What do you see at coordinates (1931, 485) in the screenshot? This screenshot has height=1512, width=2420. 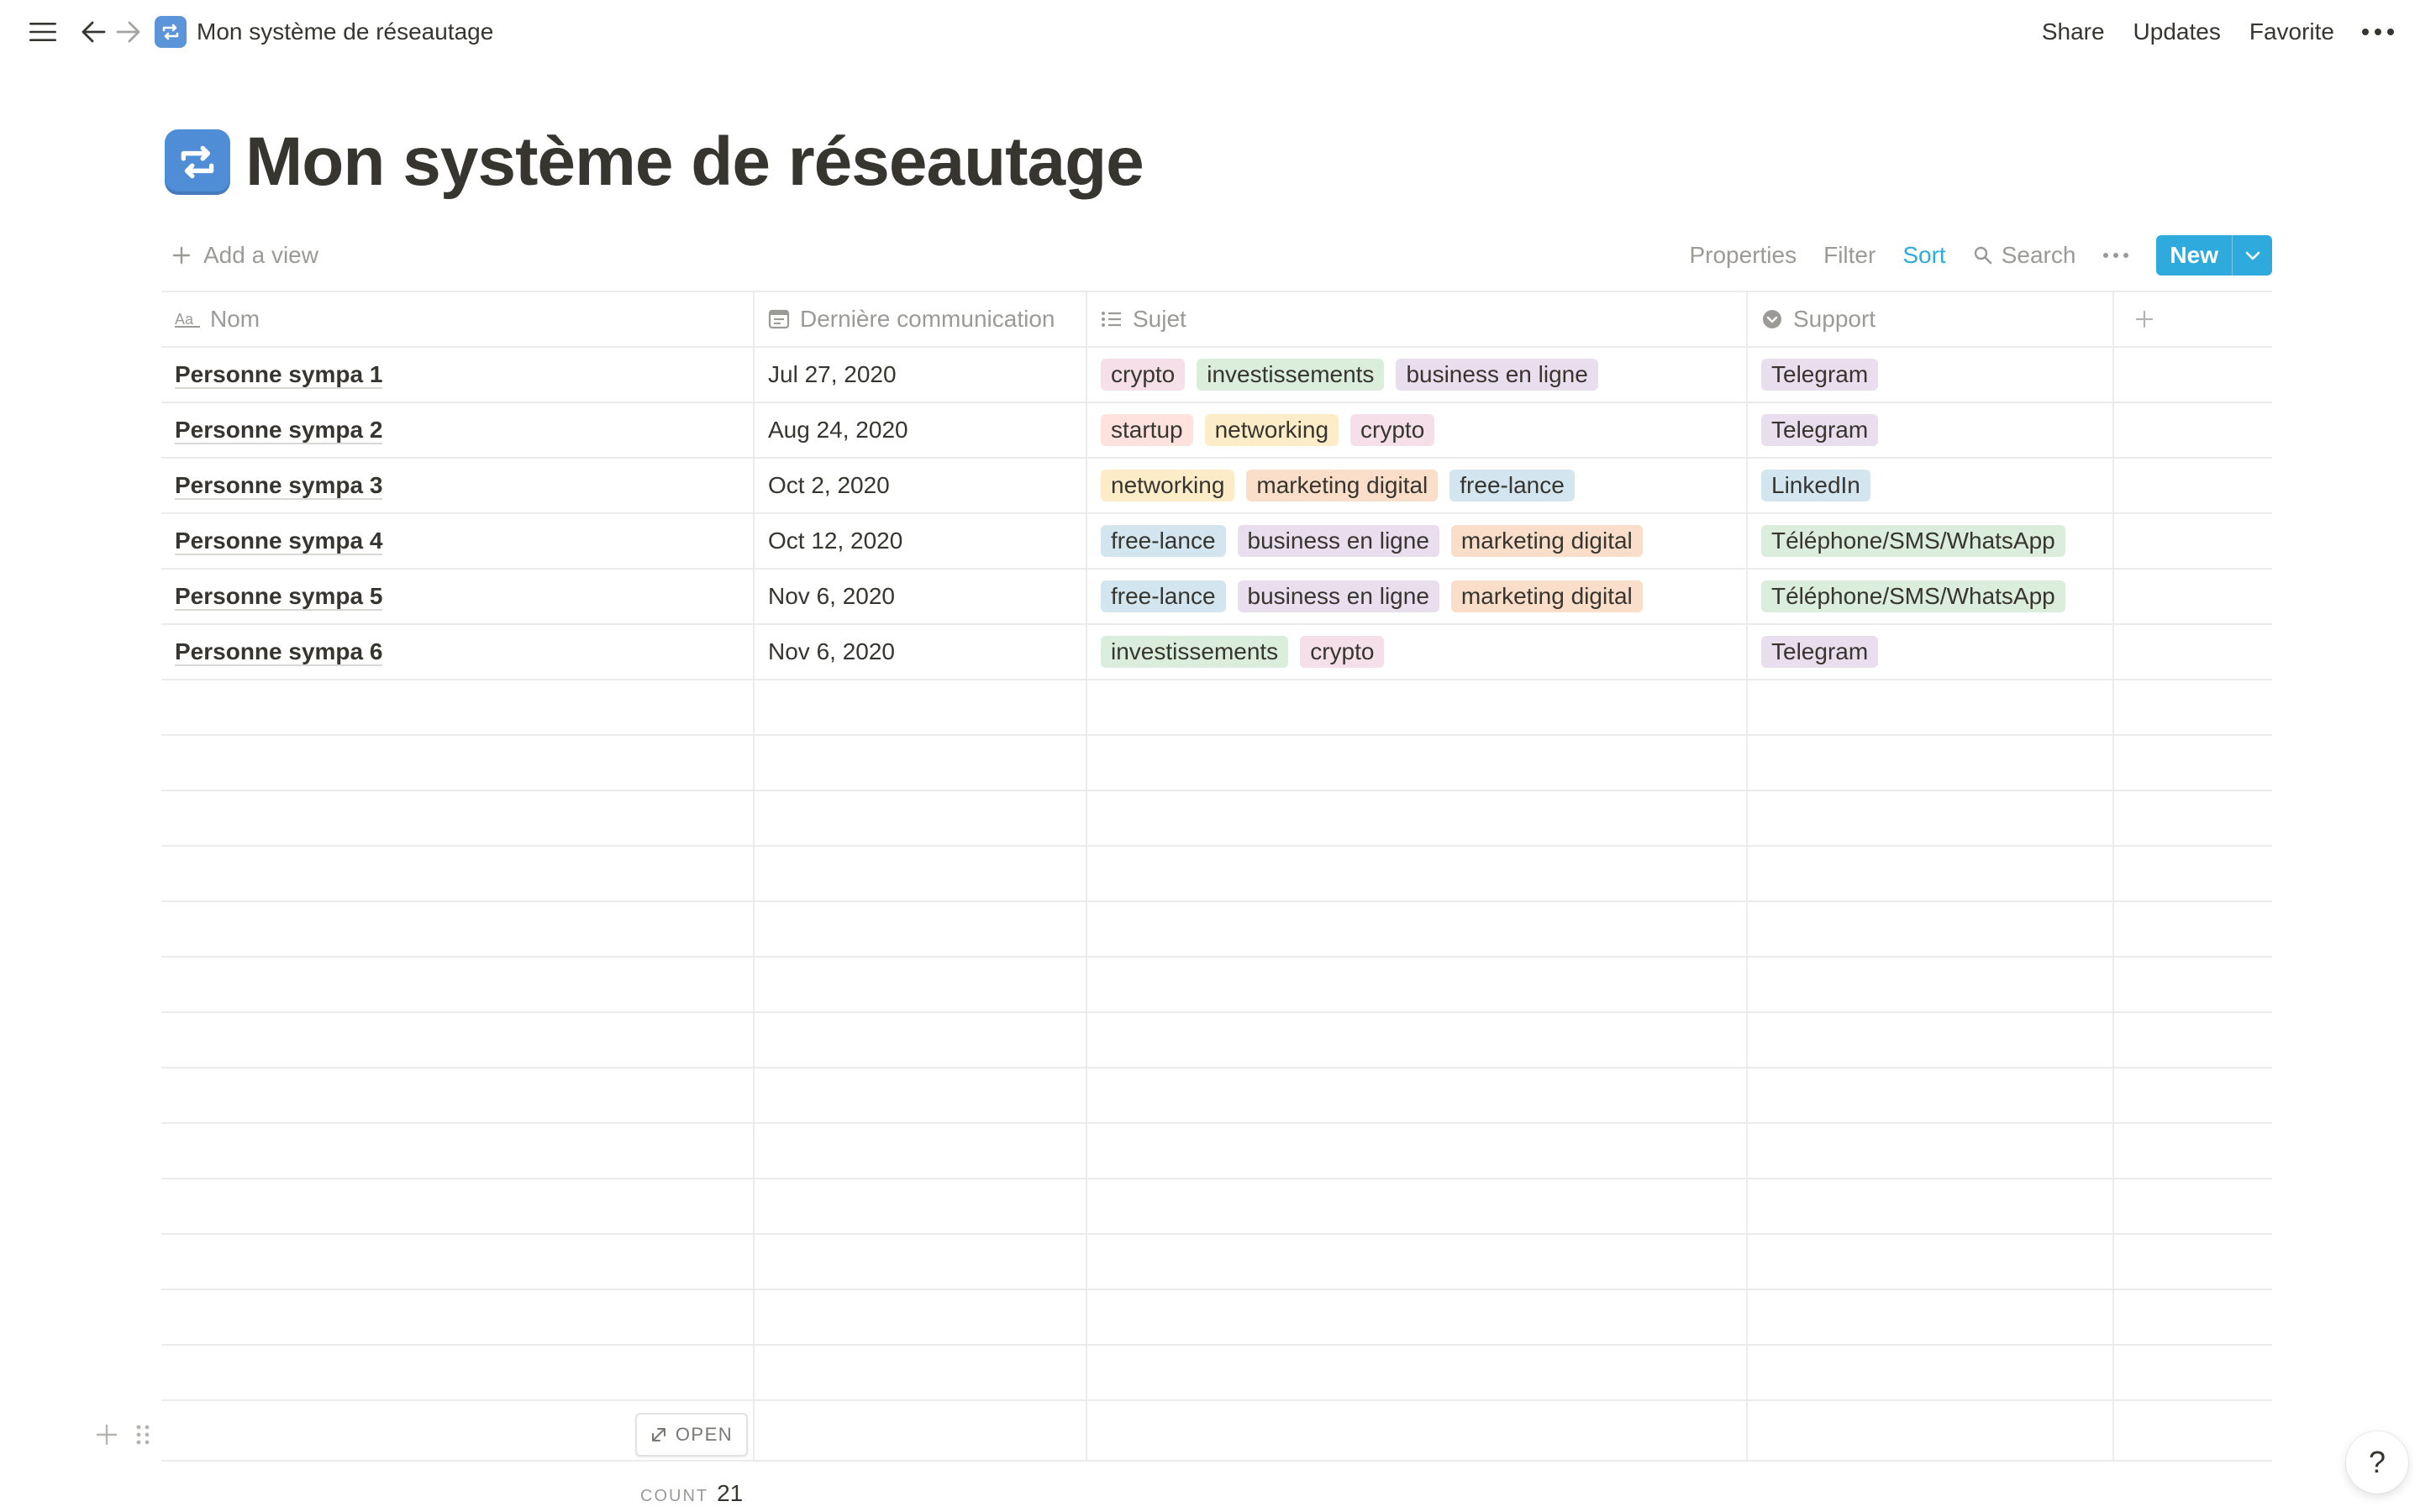 I see `cell-support: LinkedIn` at bounding box center [1931, 485].